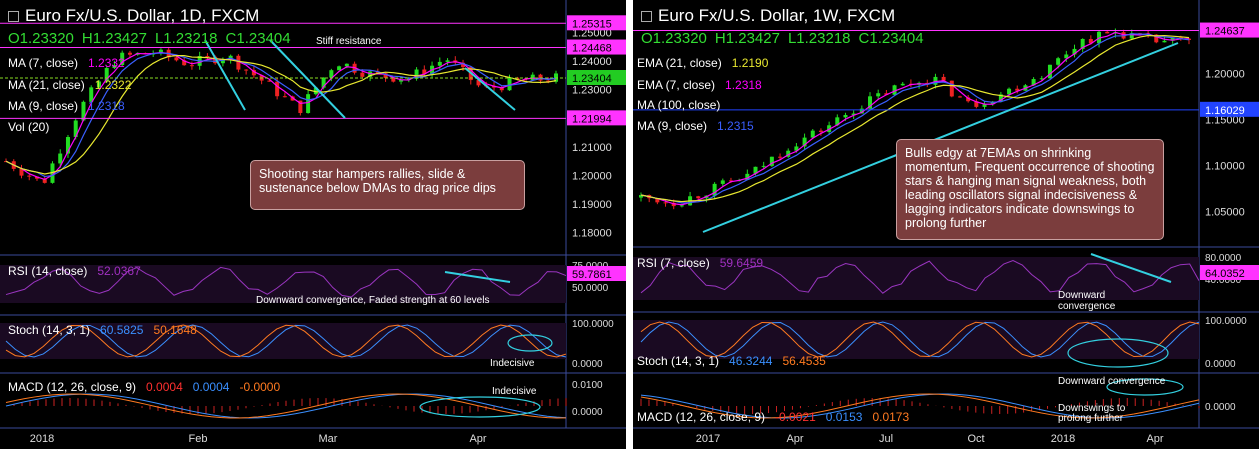 Image resolution: width=1259 pixels, height=449 pixels. I want to click on indicator-ema7: EMA (7, close) 1.2318, so click(699, 85).